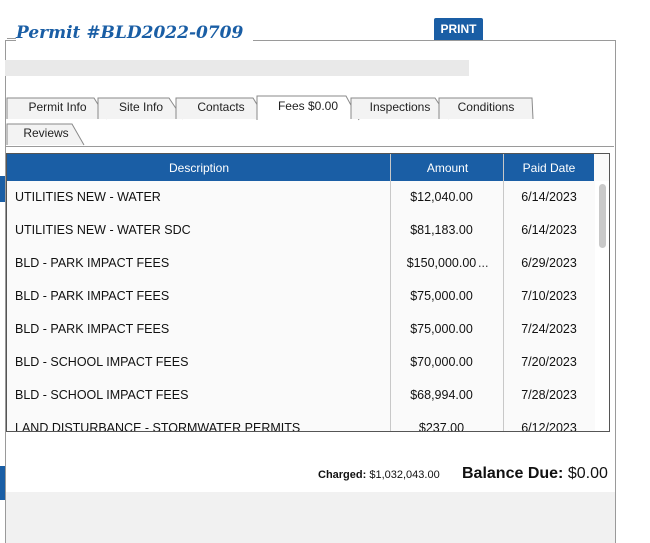 Image resolution: width=650 pixels, height=543 pixels. I want to click on fee-paid-date: 7/28/2023, so click(549, 395).